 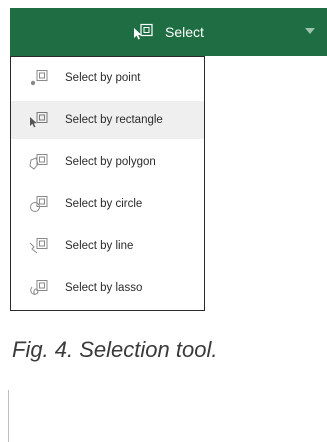 I want to click on select-circle-icon, so click(x=40, y=204).